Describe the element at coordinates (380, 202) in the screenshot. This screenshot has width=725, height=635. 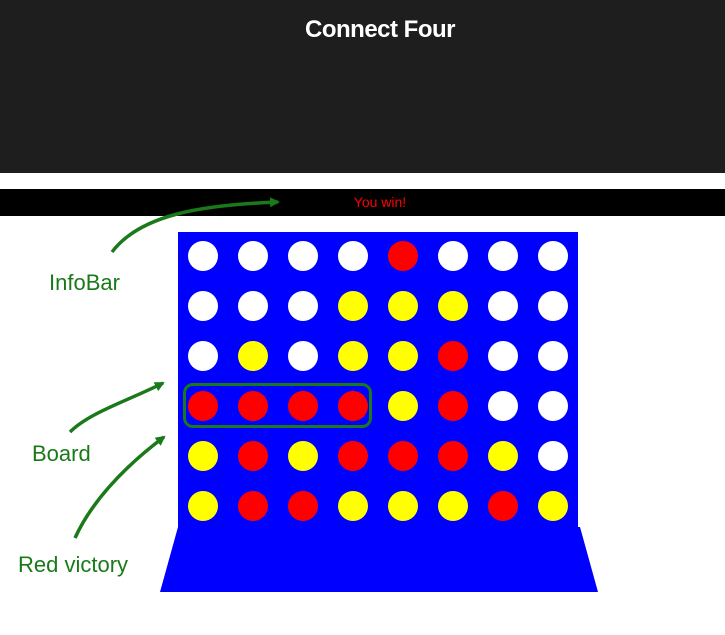
I see `status-message: You win!` at that location.